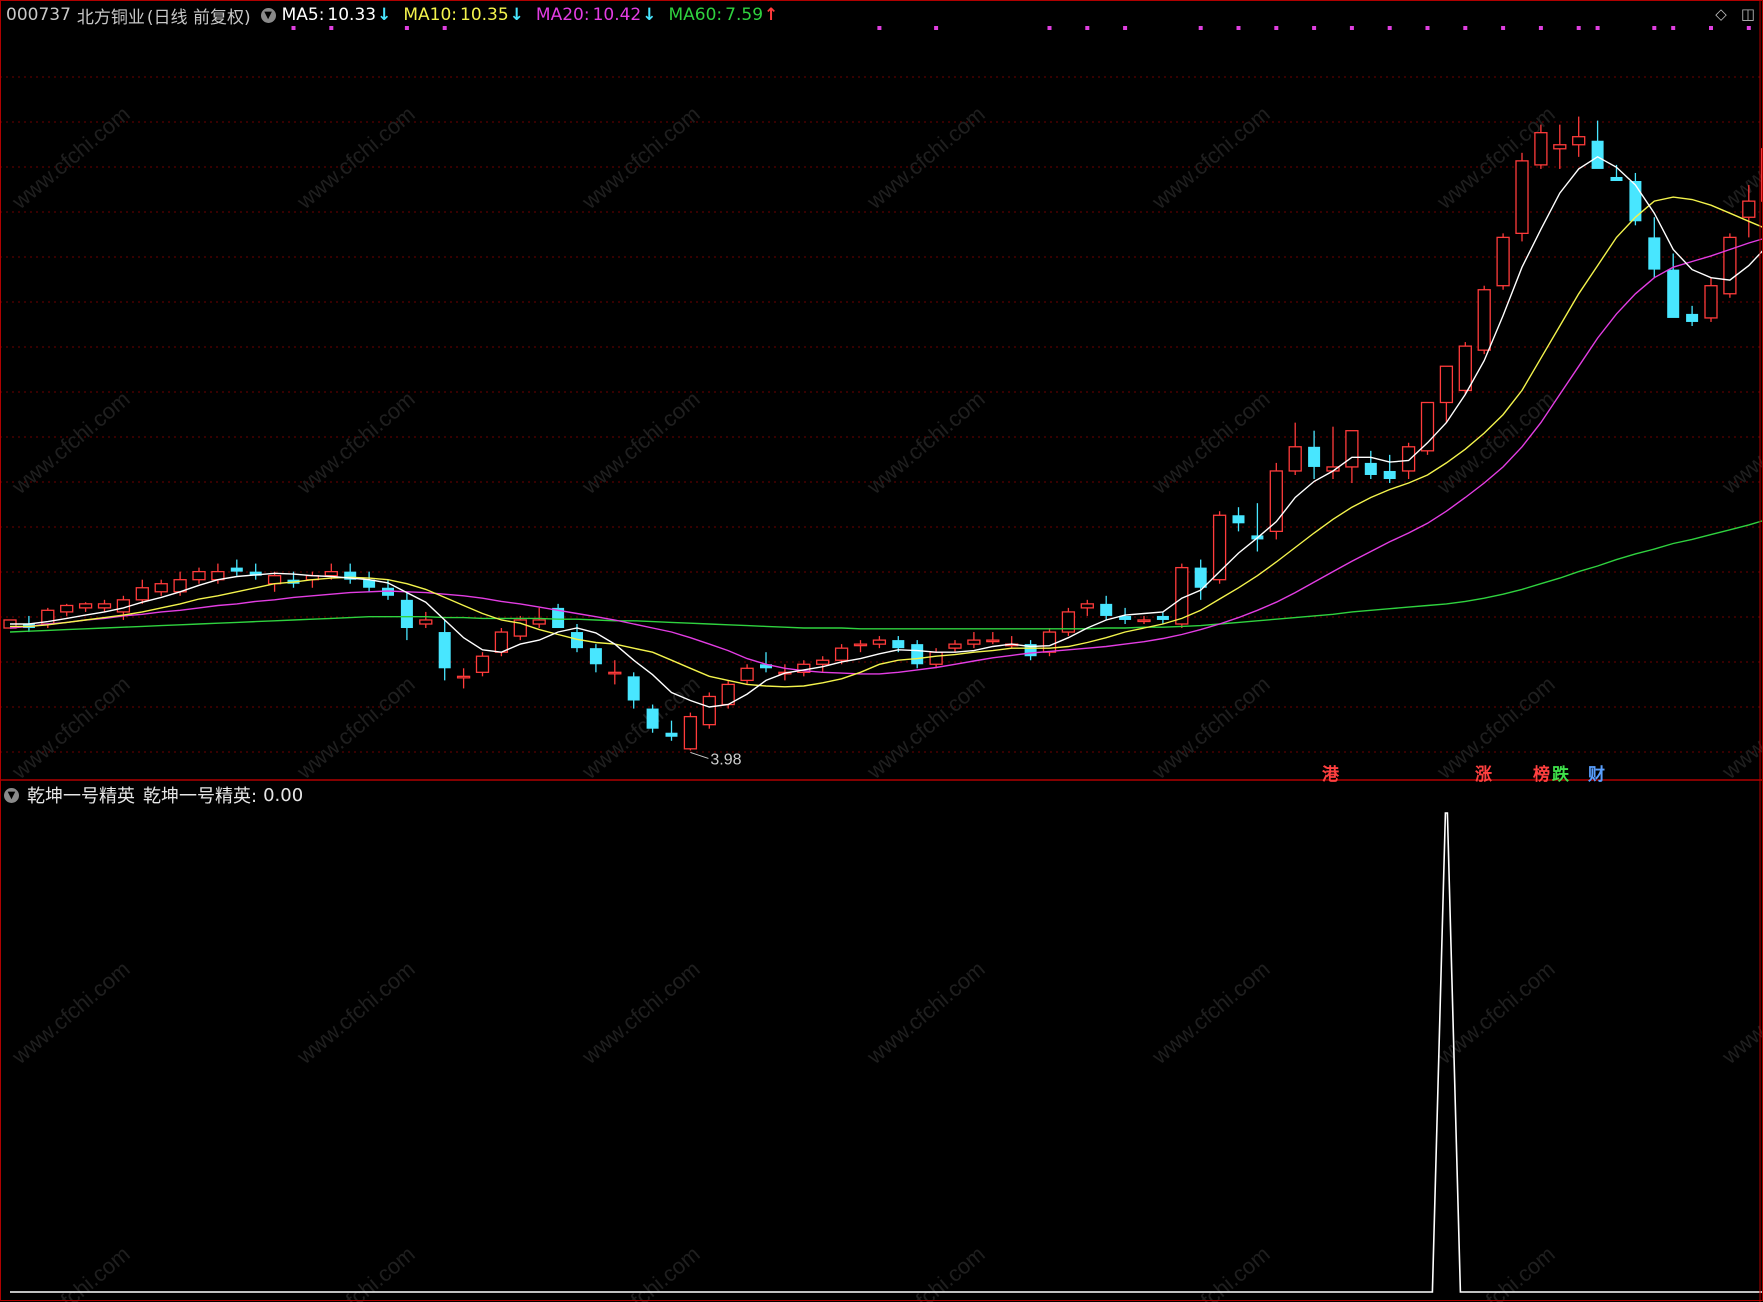 The image size is (1763, 1302). What do you see at coordinates (562, 15) in the screenshot?
I see `ma20-label: MA20:` at bounding box center [562, 15].